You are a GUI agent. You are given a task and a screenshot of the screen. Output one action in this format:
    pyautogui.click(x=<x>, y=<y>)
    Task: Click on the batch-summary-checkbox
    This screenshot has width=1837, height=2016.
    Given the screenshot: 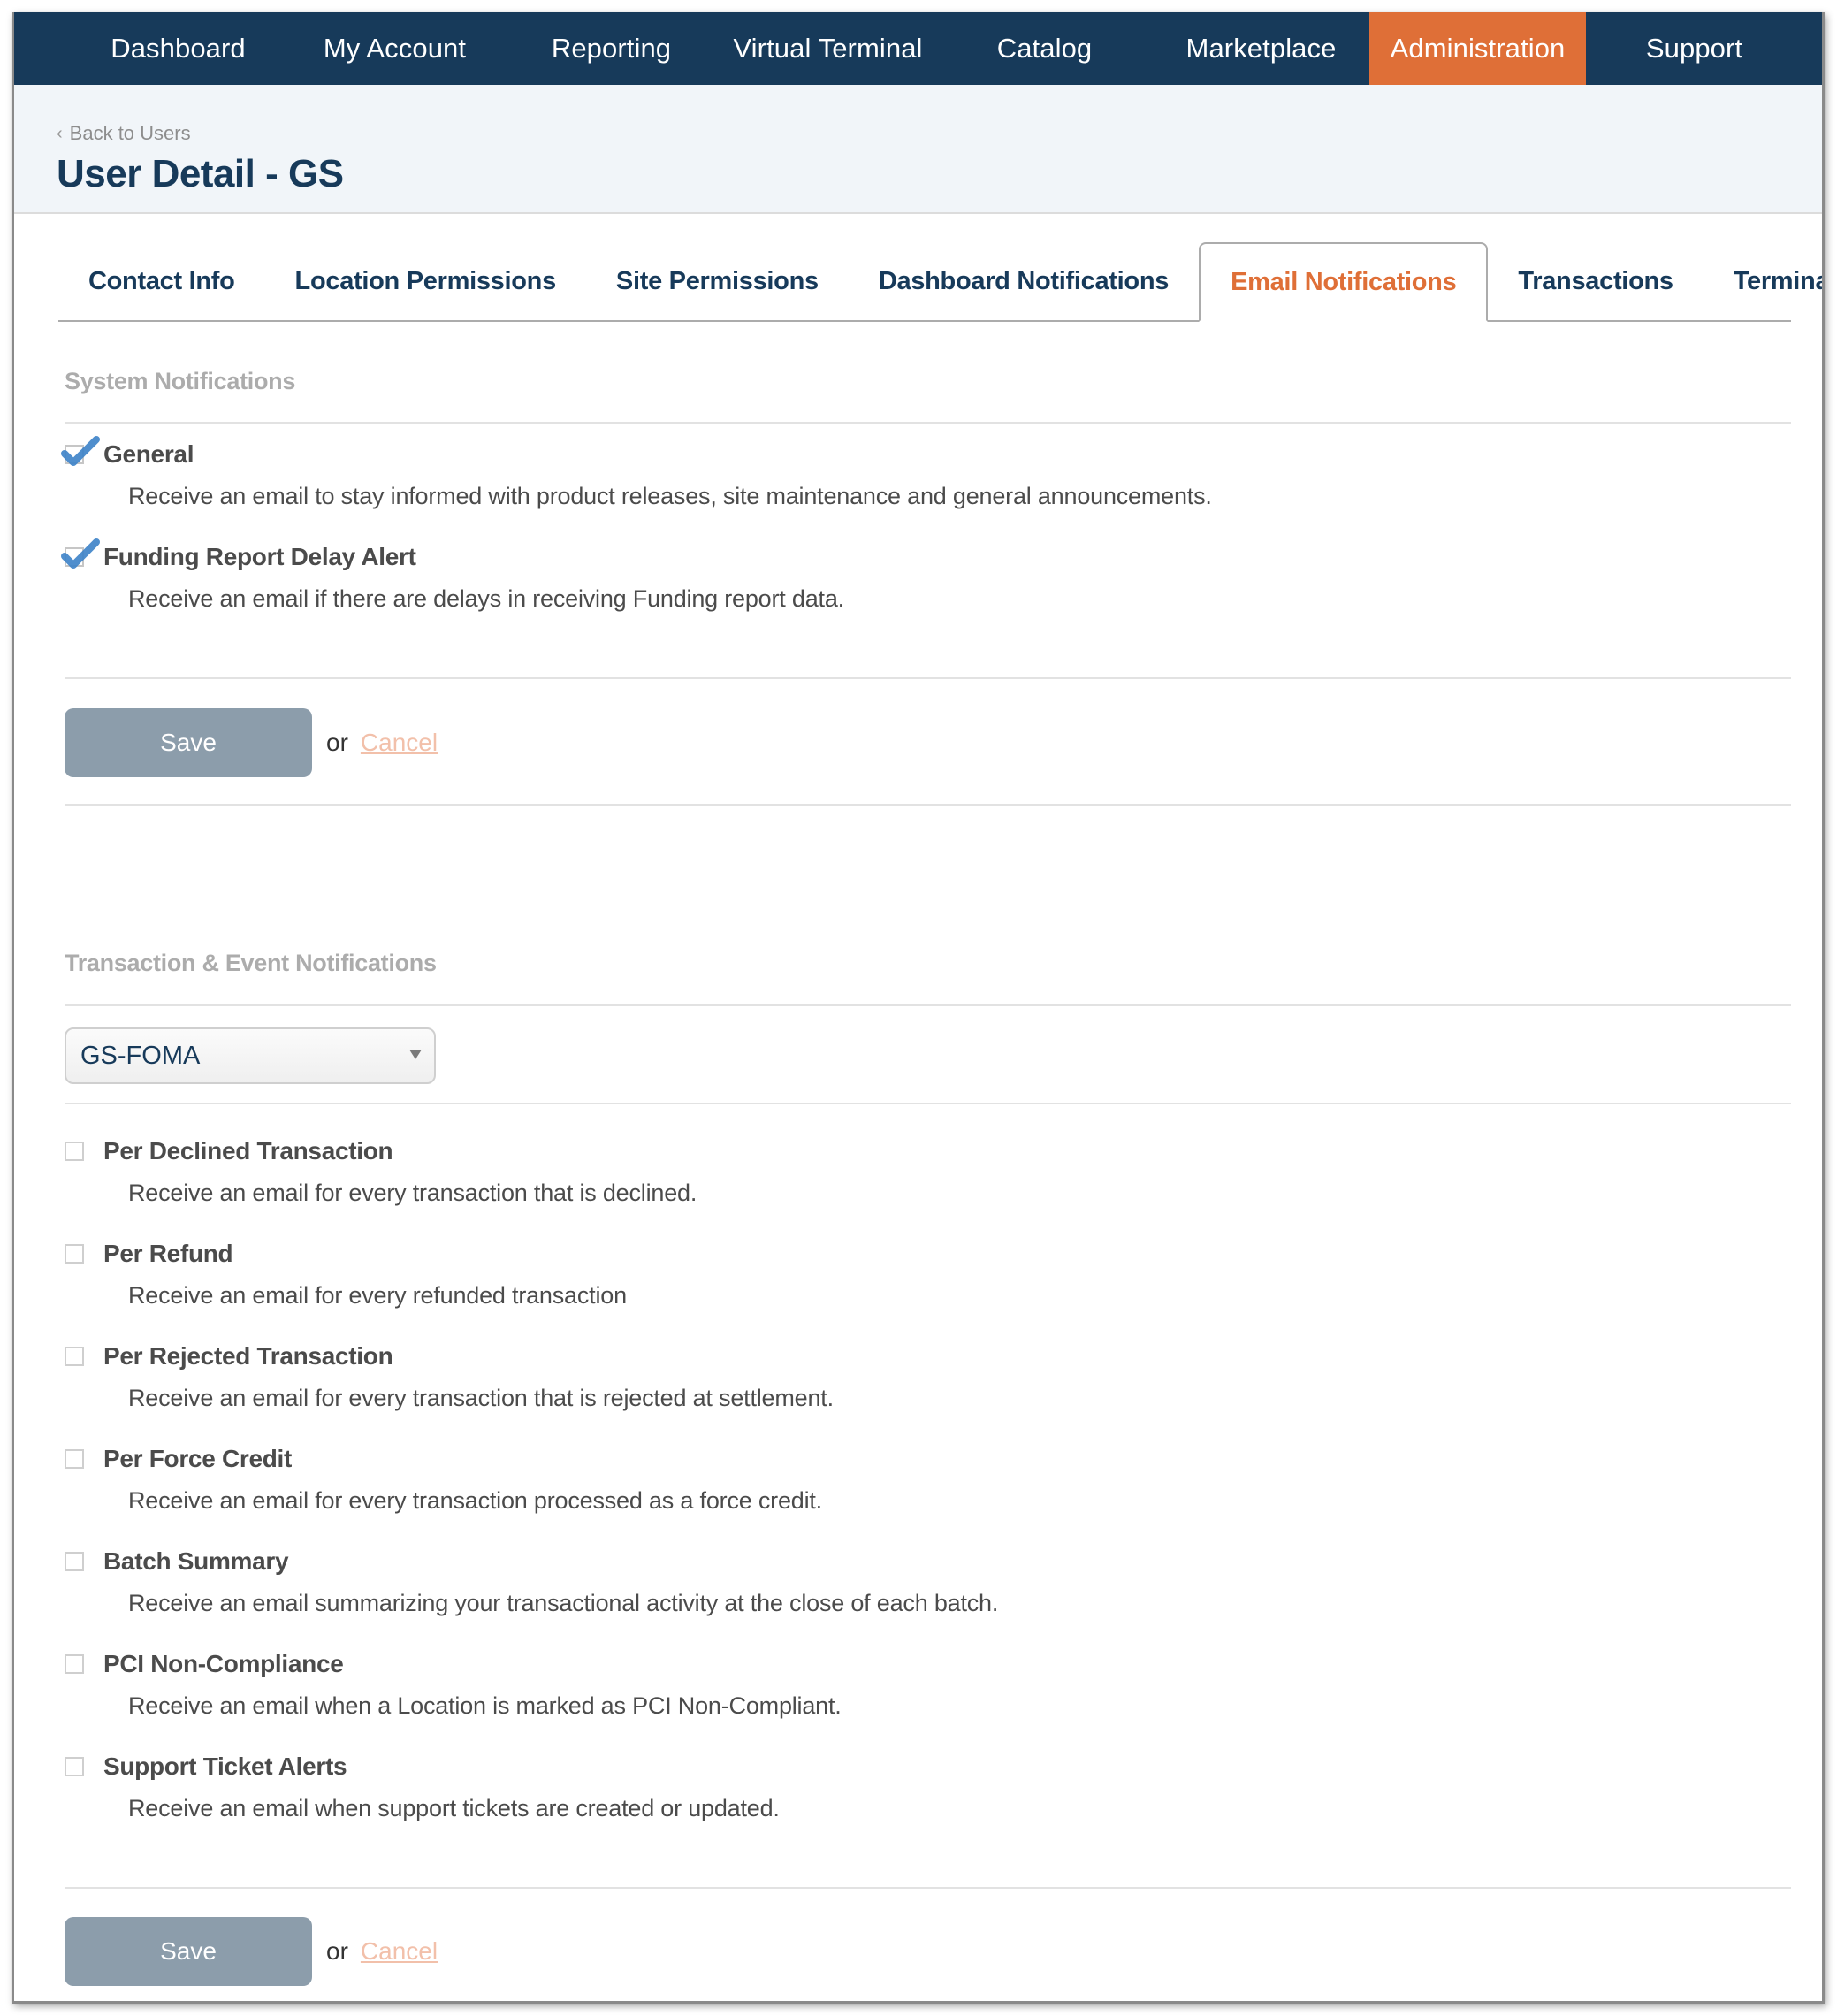 What is the action you would take?
    pyautogui.click(x=74, y=1561)
    